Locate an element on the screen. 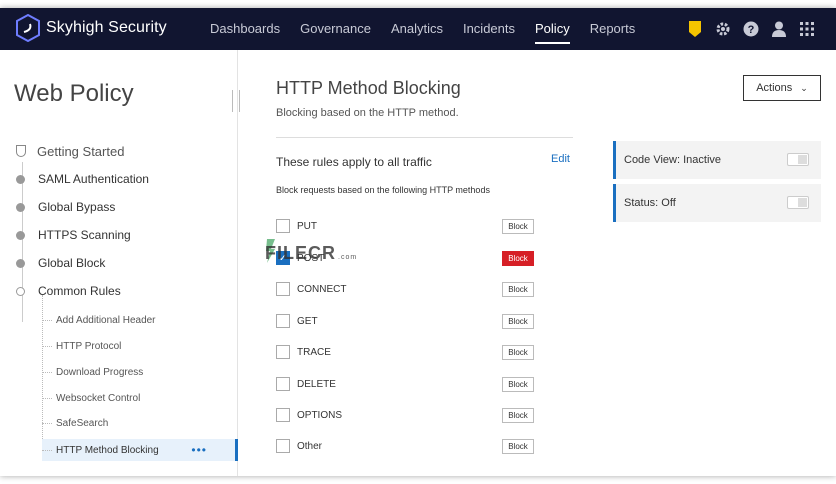  sidebar-item-getting-started: Getting Started is located at coordinates (70, 151).